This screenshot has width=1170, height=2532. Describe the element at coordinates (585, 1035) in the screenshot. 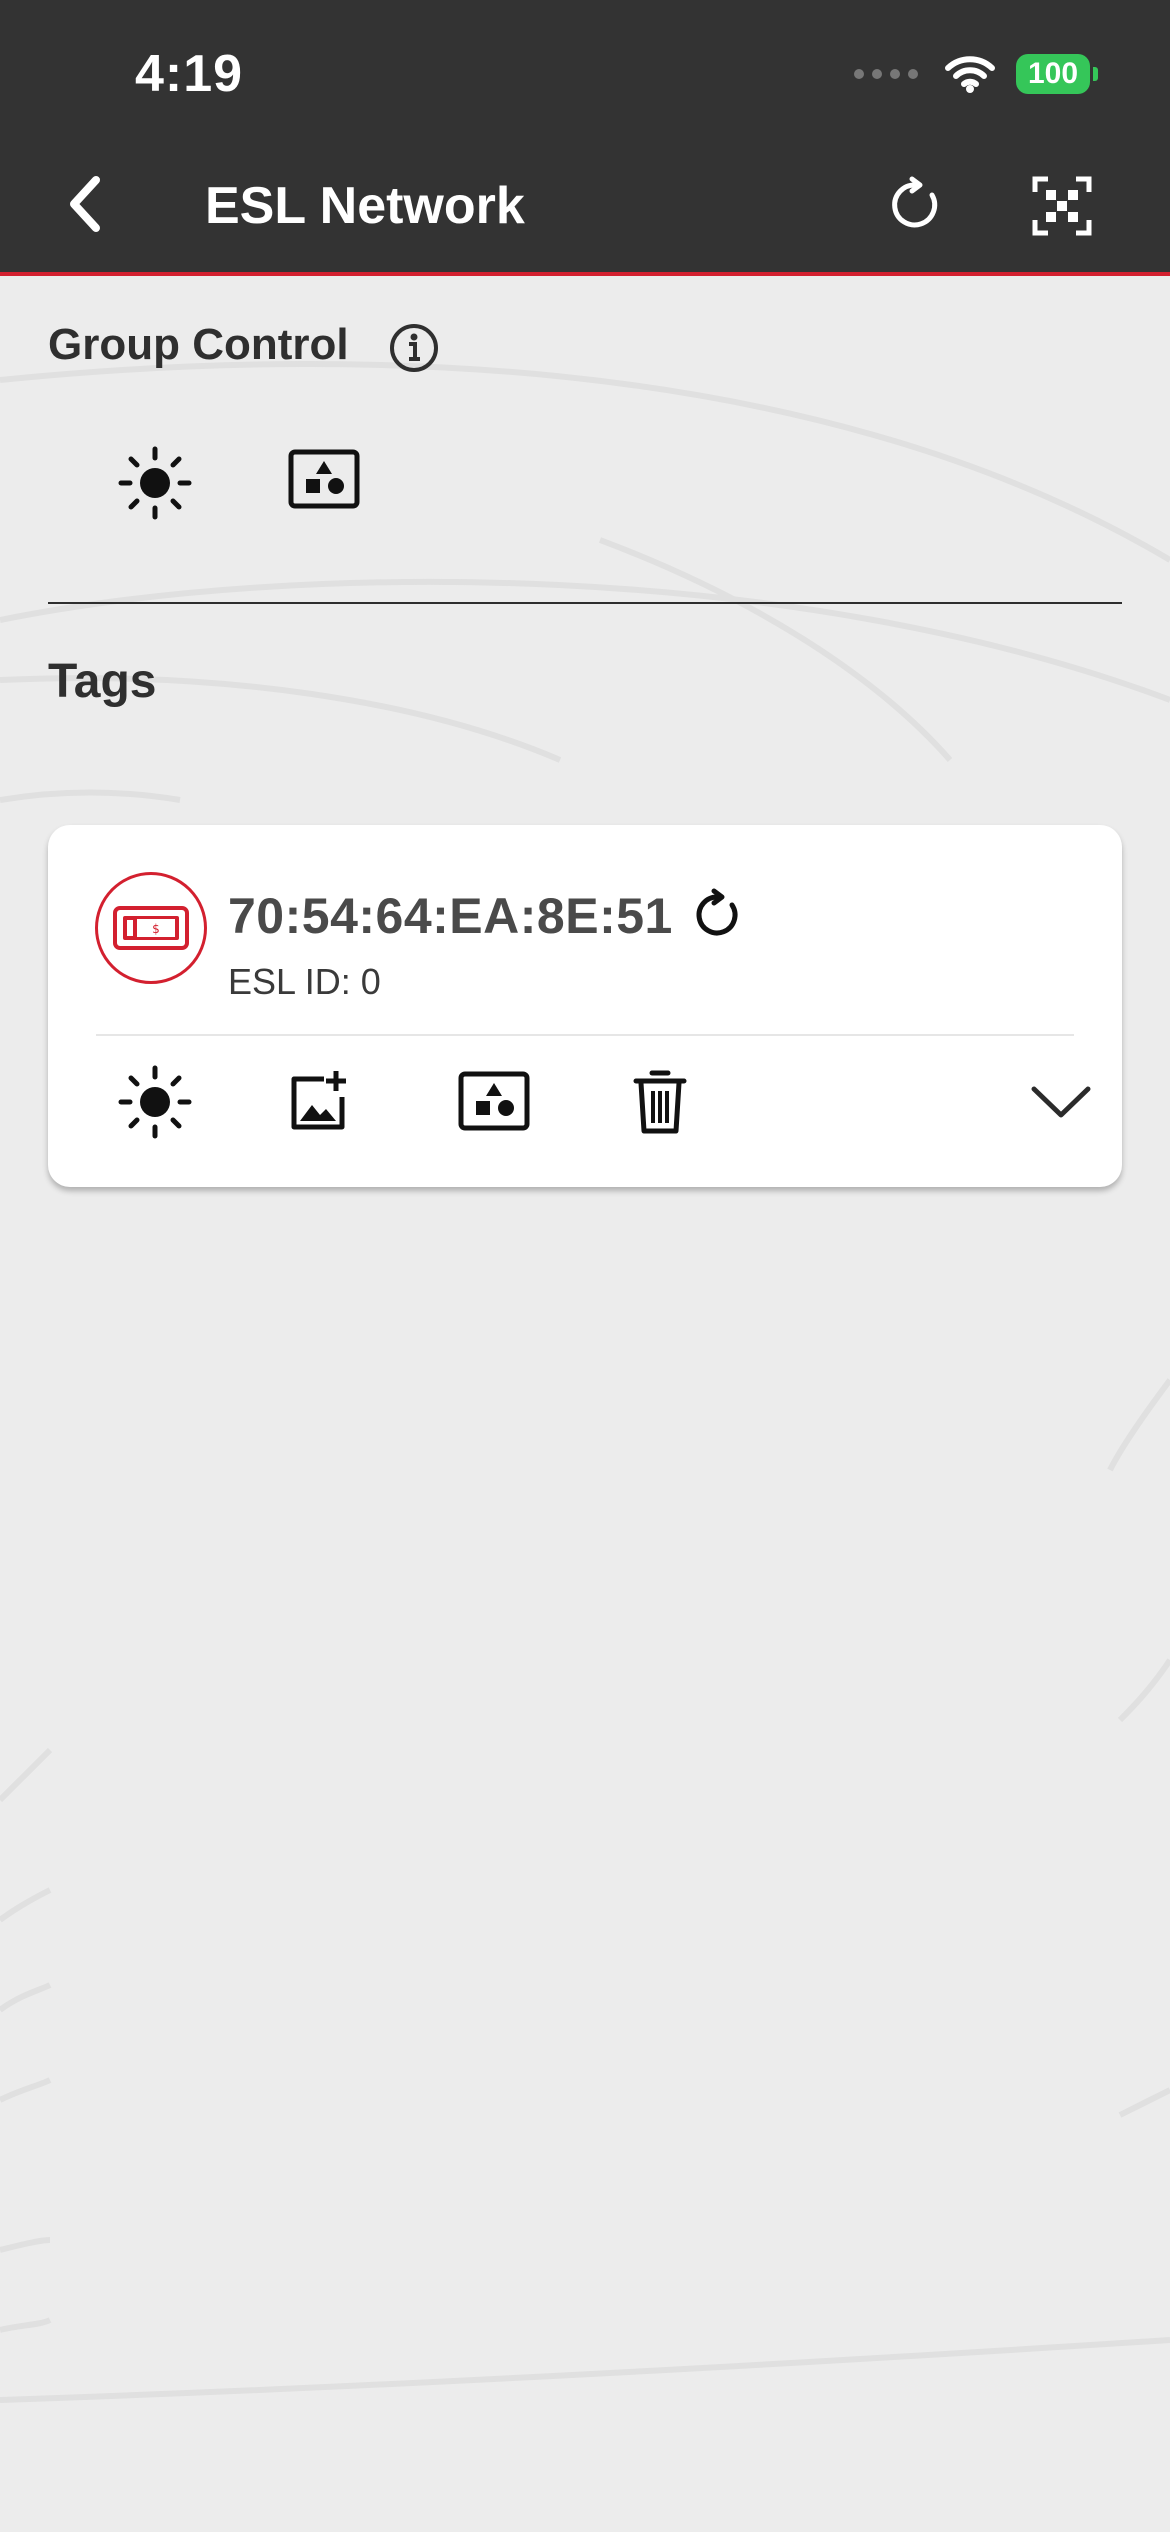

I see `card-divider` at that location.